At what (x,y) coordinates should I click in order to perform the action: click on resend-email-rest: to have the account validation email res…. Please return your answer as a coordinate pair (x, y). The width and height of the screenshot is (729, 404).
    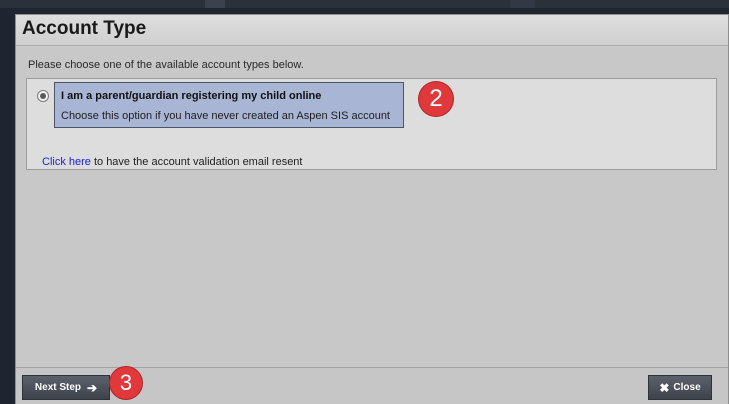
    Looking at the image, I should click on (196, 162).